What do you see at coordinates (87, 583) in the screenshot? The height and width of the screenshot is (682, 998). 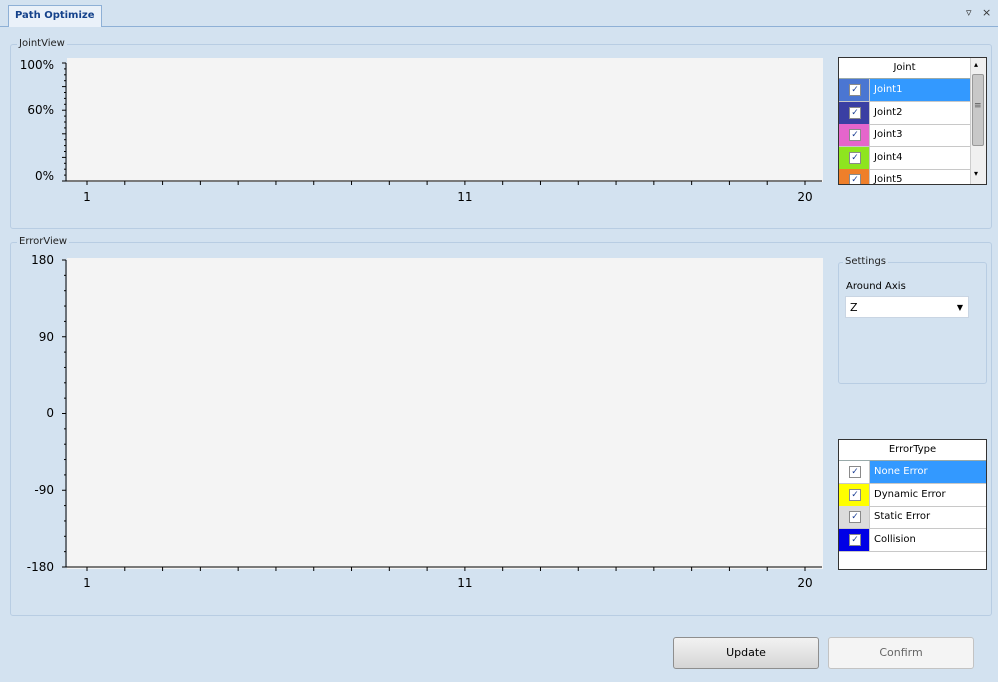 I see `error-view-x-tick-label: 1` at bounding box center [87, 583].